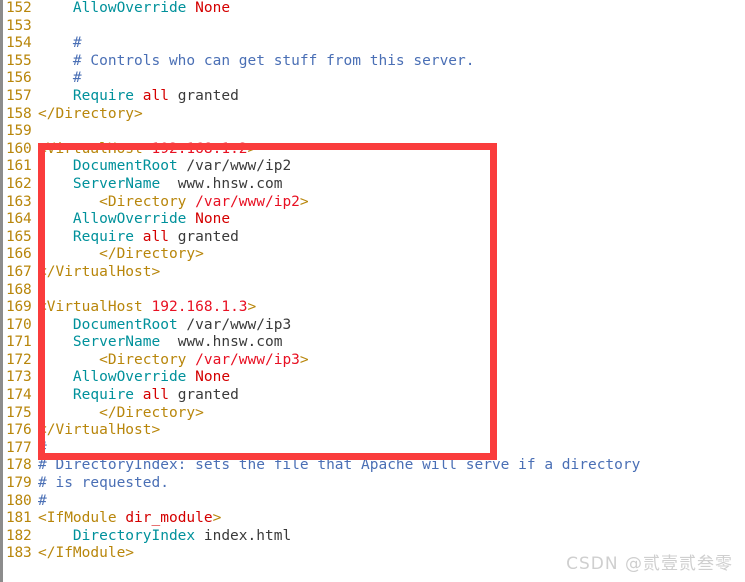 This screenshot has height=582, width=745. What do you see at coordinates (19, 8) in the screenshot?
I see `line-number: 152` at bounding box center [19, 8].